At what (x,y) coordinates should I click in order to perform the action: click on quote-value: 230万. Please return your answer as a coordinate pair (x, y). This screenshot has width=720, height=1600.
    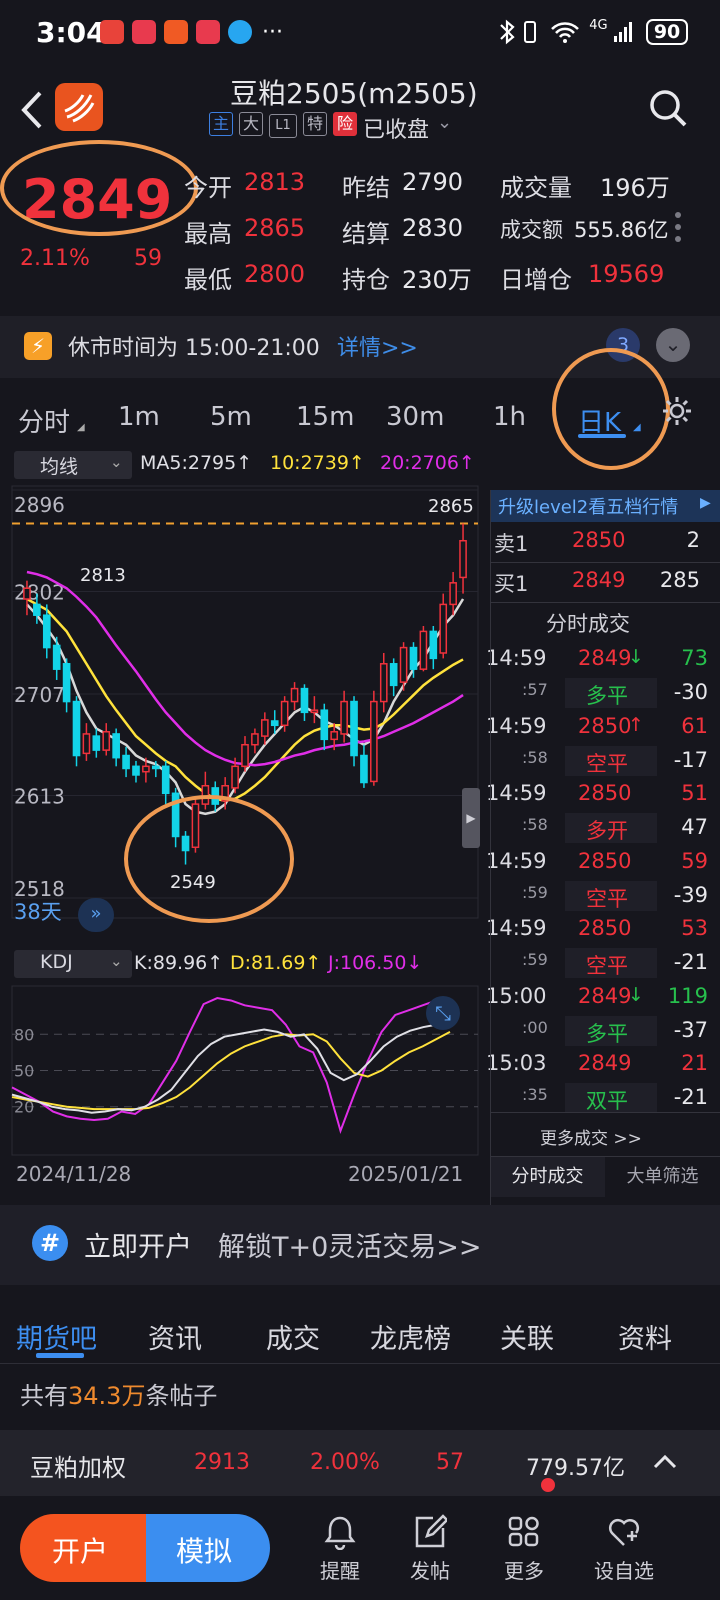
    Looking at the image, I should click on (437, 280).